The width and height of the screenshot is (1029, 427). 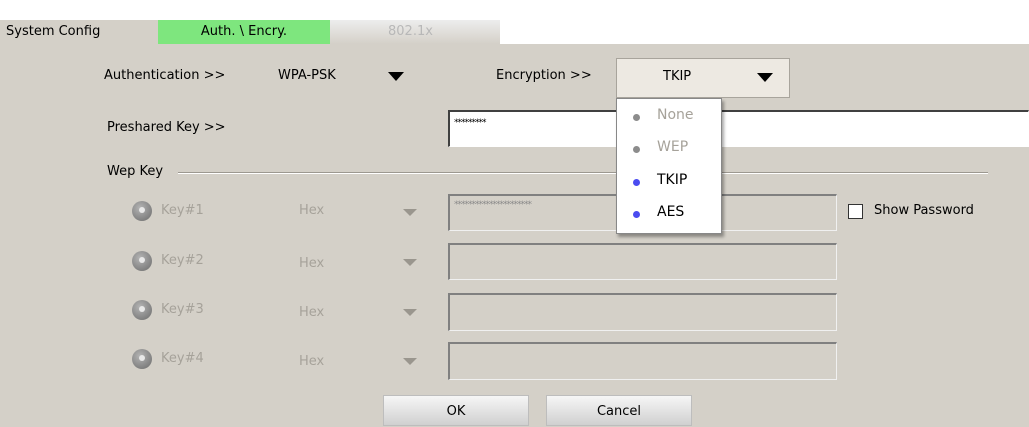 I want to click on encryption-option-aes: AES, so click(x=669, y=214).